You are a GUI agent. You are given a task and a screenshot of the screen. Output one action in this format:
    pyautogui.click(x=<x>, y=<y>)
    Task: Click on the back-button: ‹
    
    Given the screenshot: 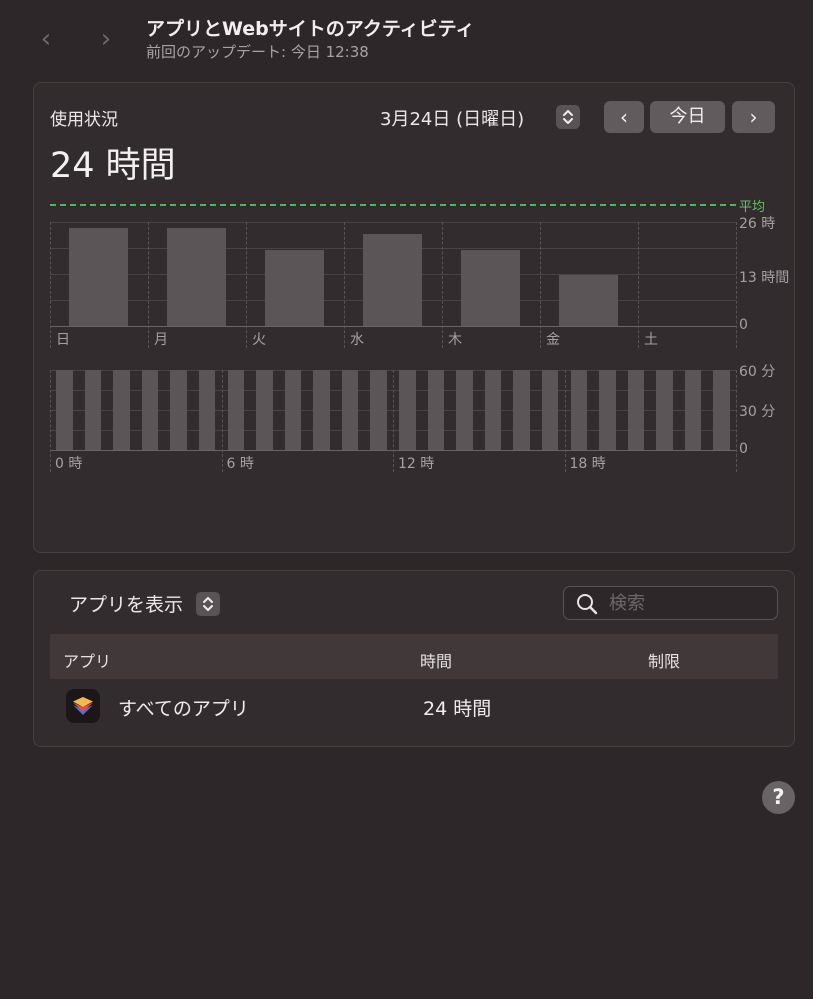 What is the action you would take?
    pyautogui.click(x=46, y=39)
    